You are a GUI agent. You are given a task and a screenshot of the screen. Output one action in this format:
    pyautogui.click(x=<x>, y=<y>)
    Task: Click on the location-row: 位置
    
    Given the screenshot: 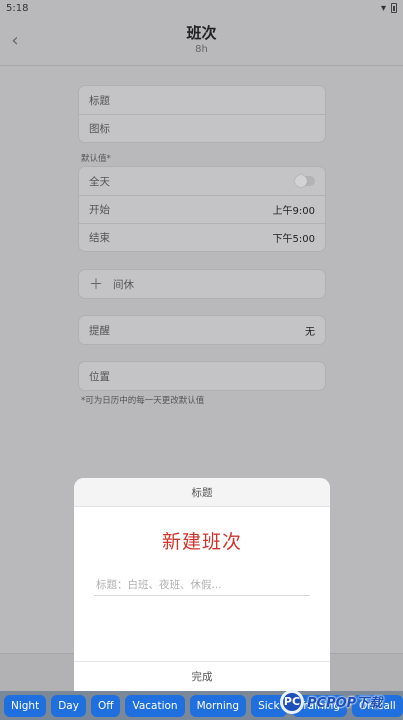 What is the action you would take?
    pyautogui.click(x=202, y=376)
    